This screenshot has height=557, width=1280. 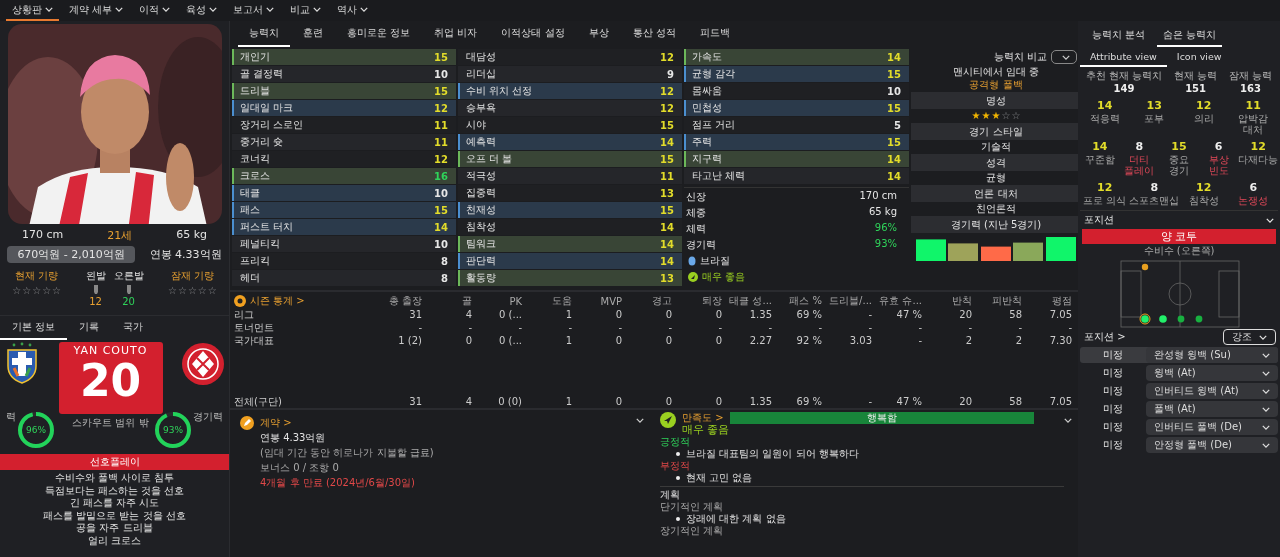 I want to click on info-label: 체중, so click(x=696, y=213).